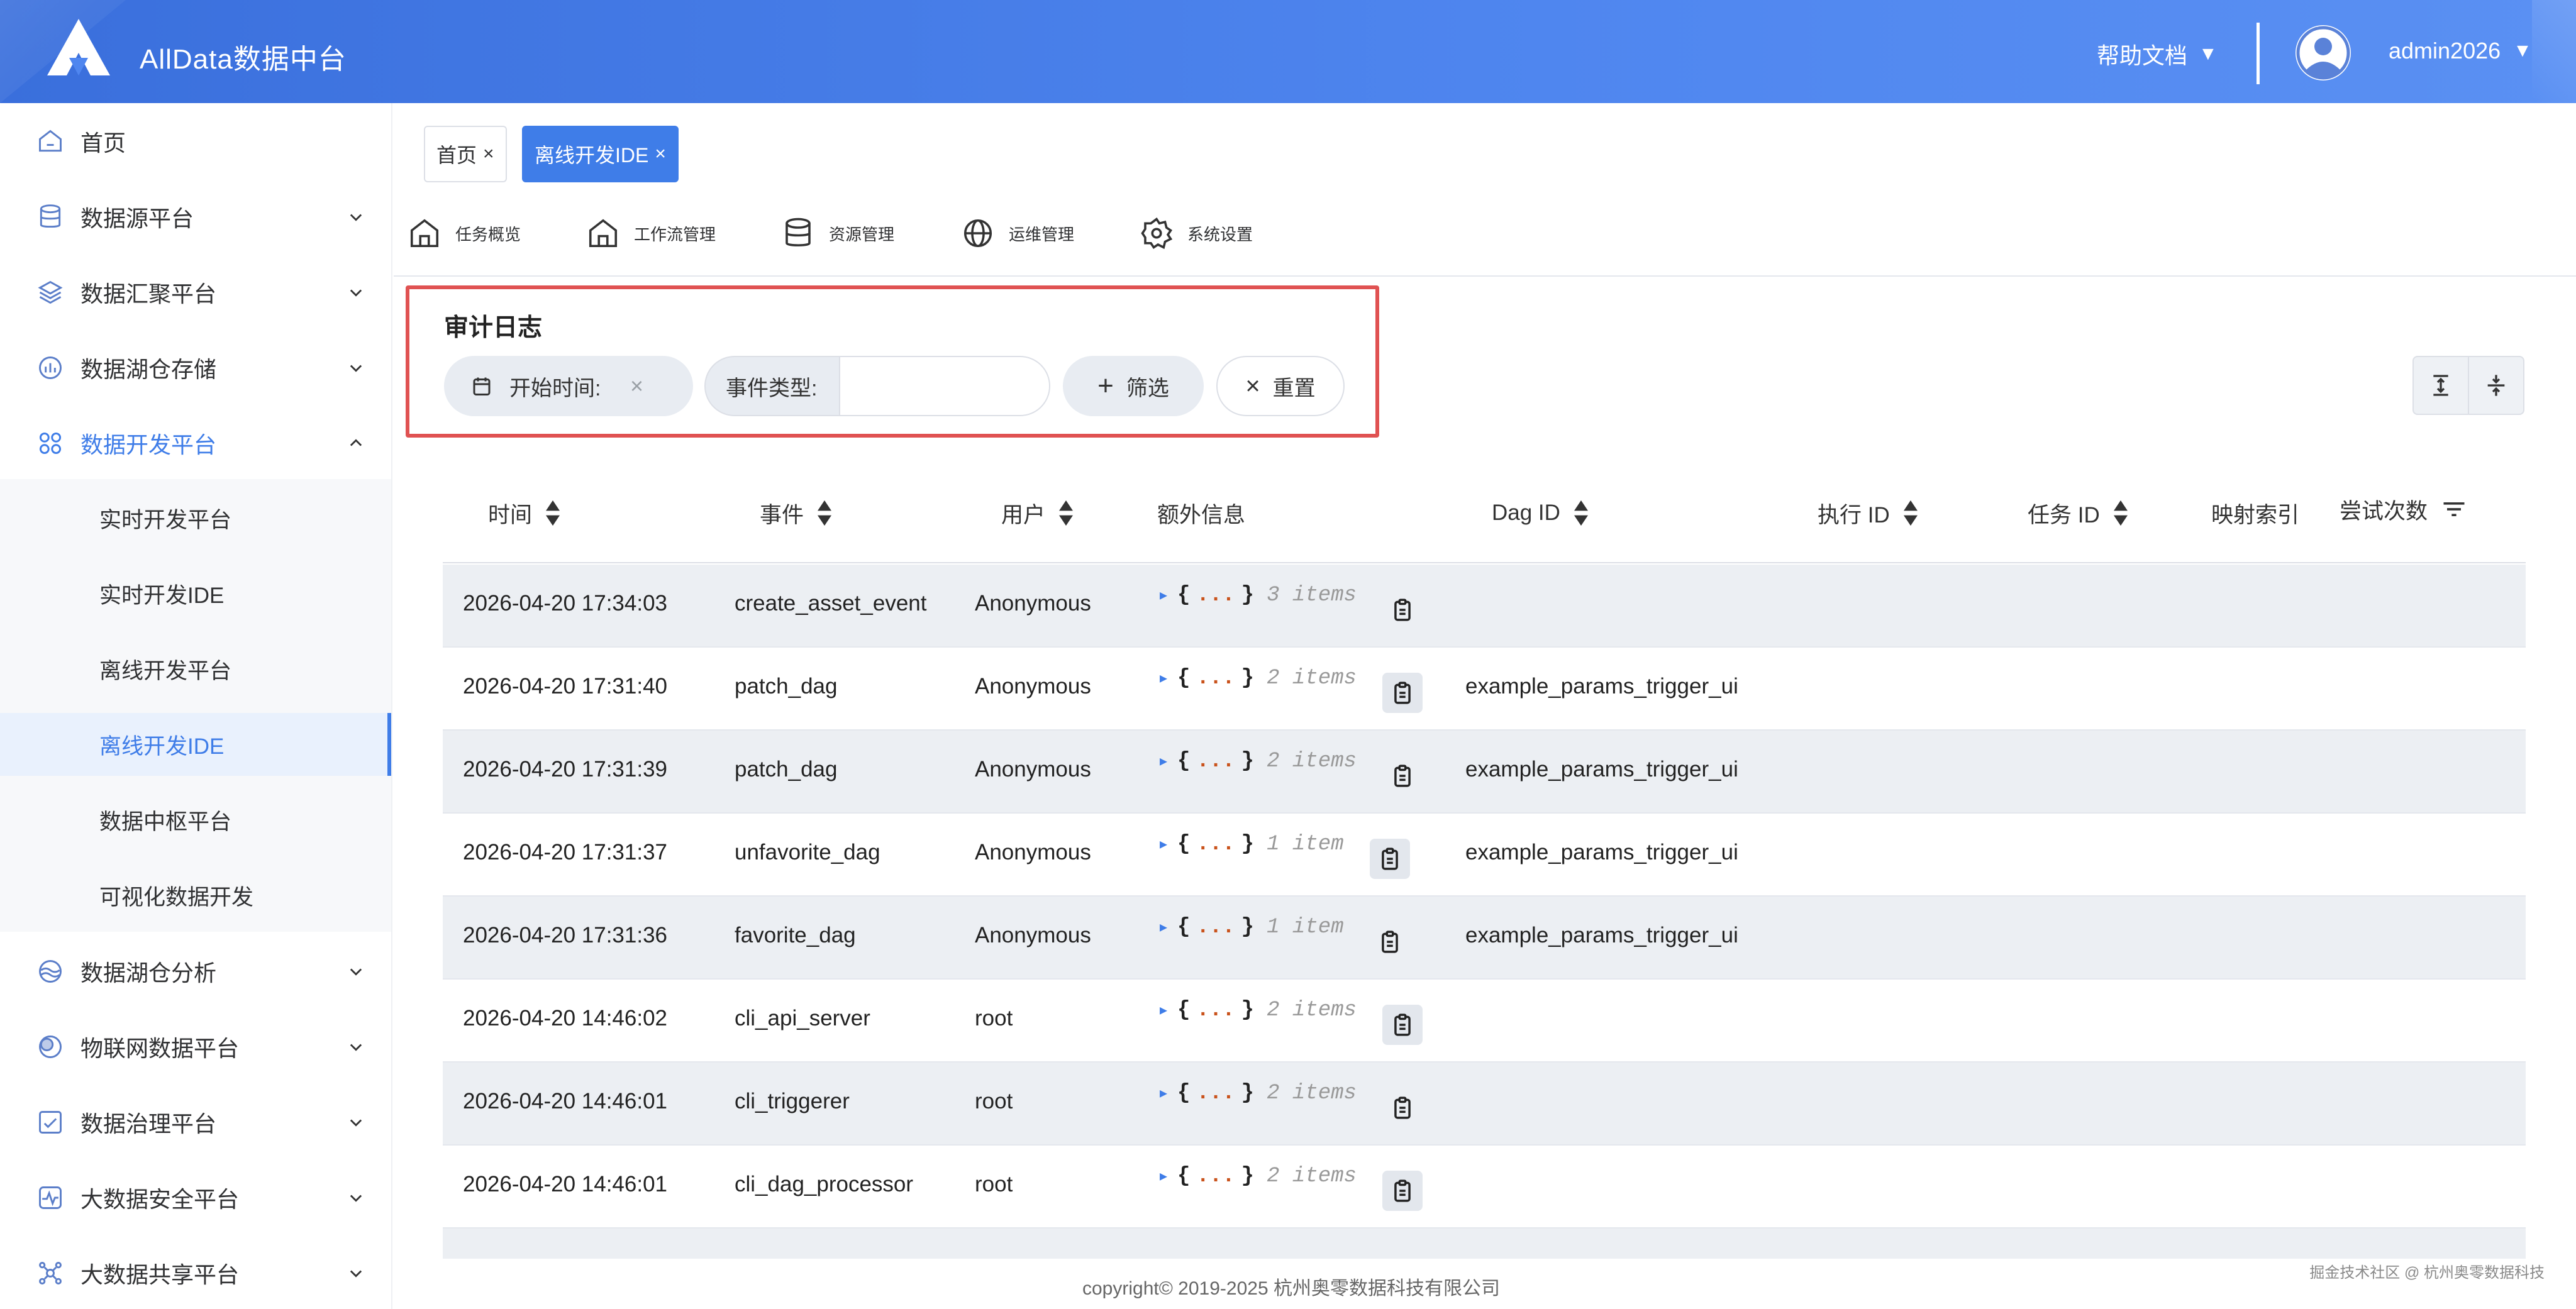 This screenshot has height=1309, width=2576. I want to click on expand-all-button, so click(2440, 385).